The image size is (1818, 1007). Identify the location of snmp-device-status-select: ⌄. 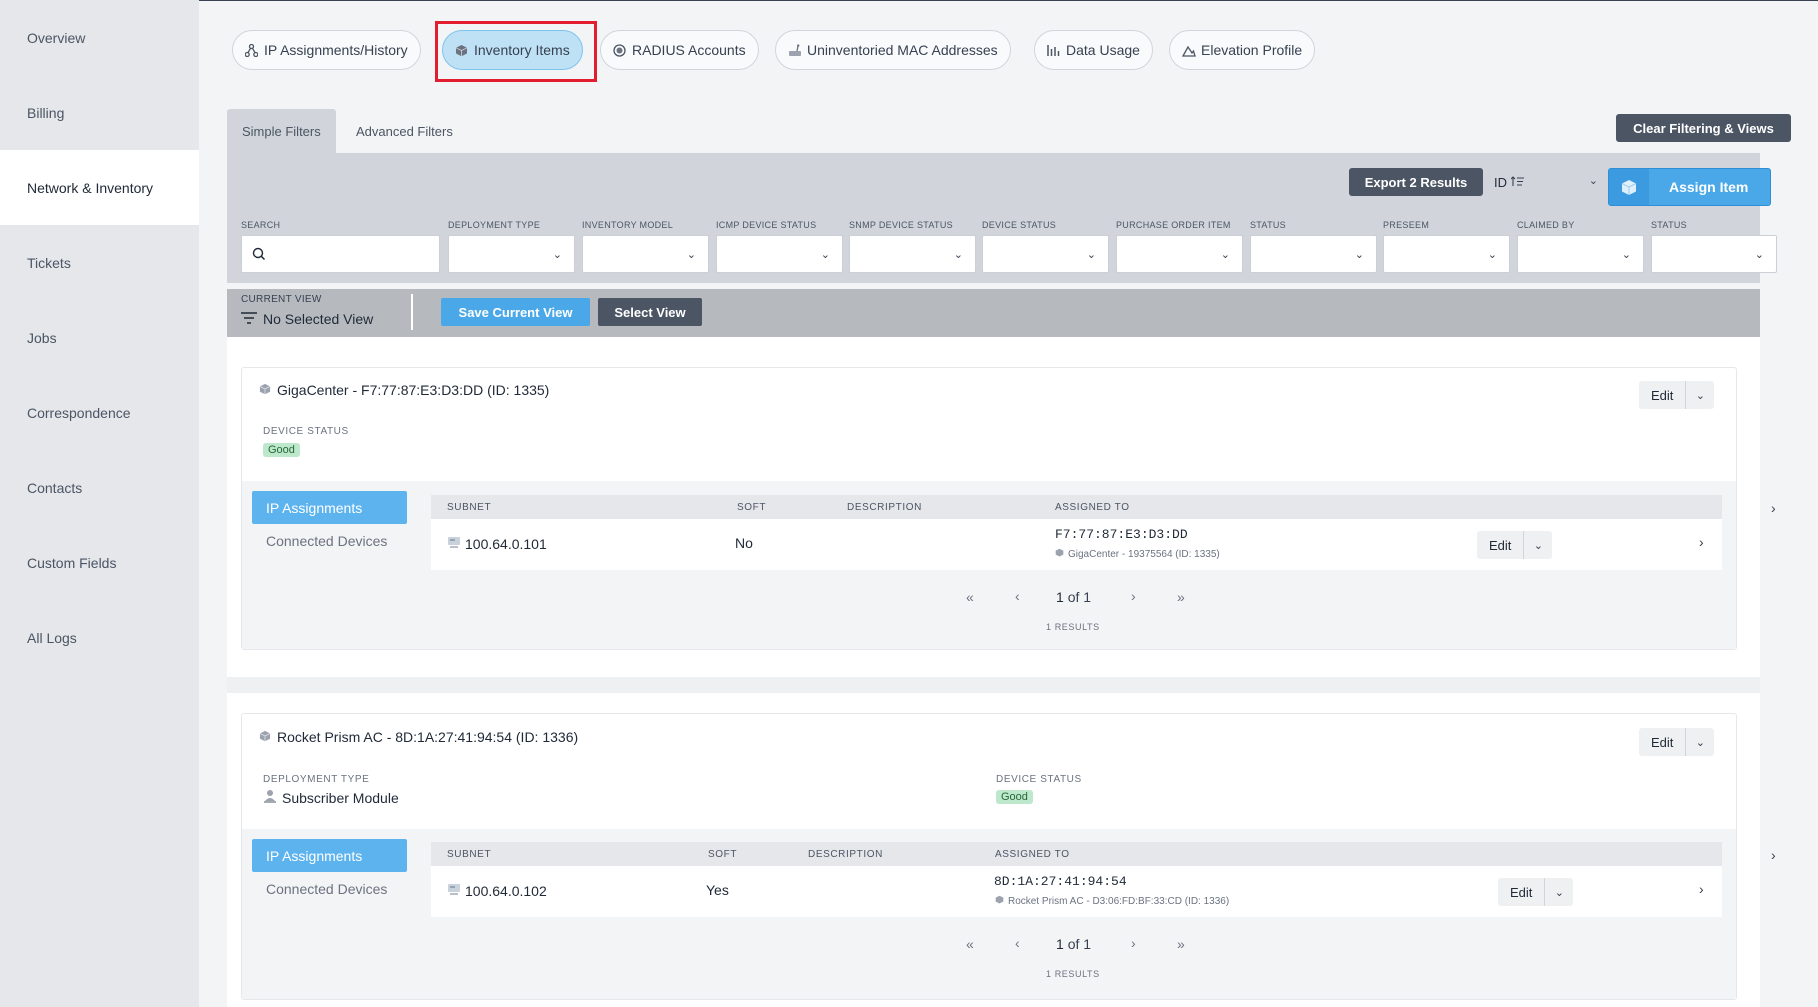
(912, 254).